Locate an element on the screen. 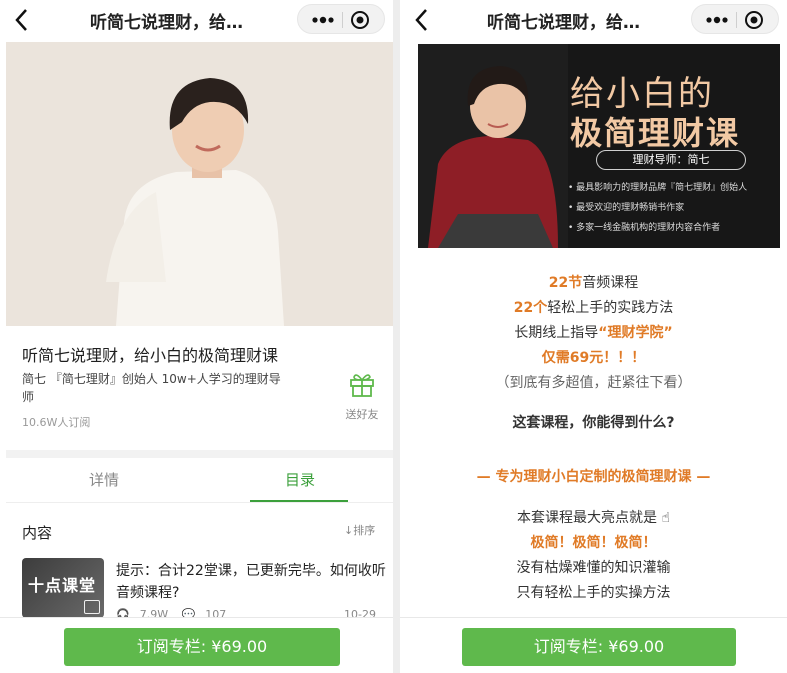 This screenshot has width=787, height=673. content-heading: 内容 is located at coordinates (37, 533).